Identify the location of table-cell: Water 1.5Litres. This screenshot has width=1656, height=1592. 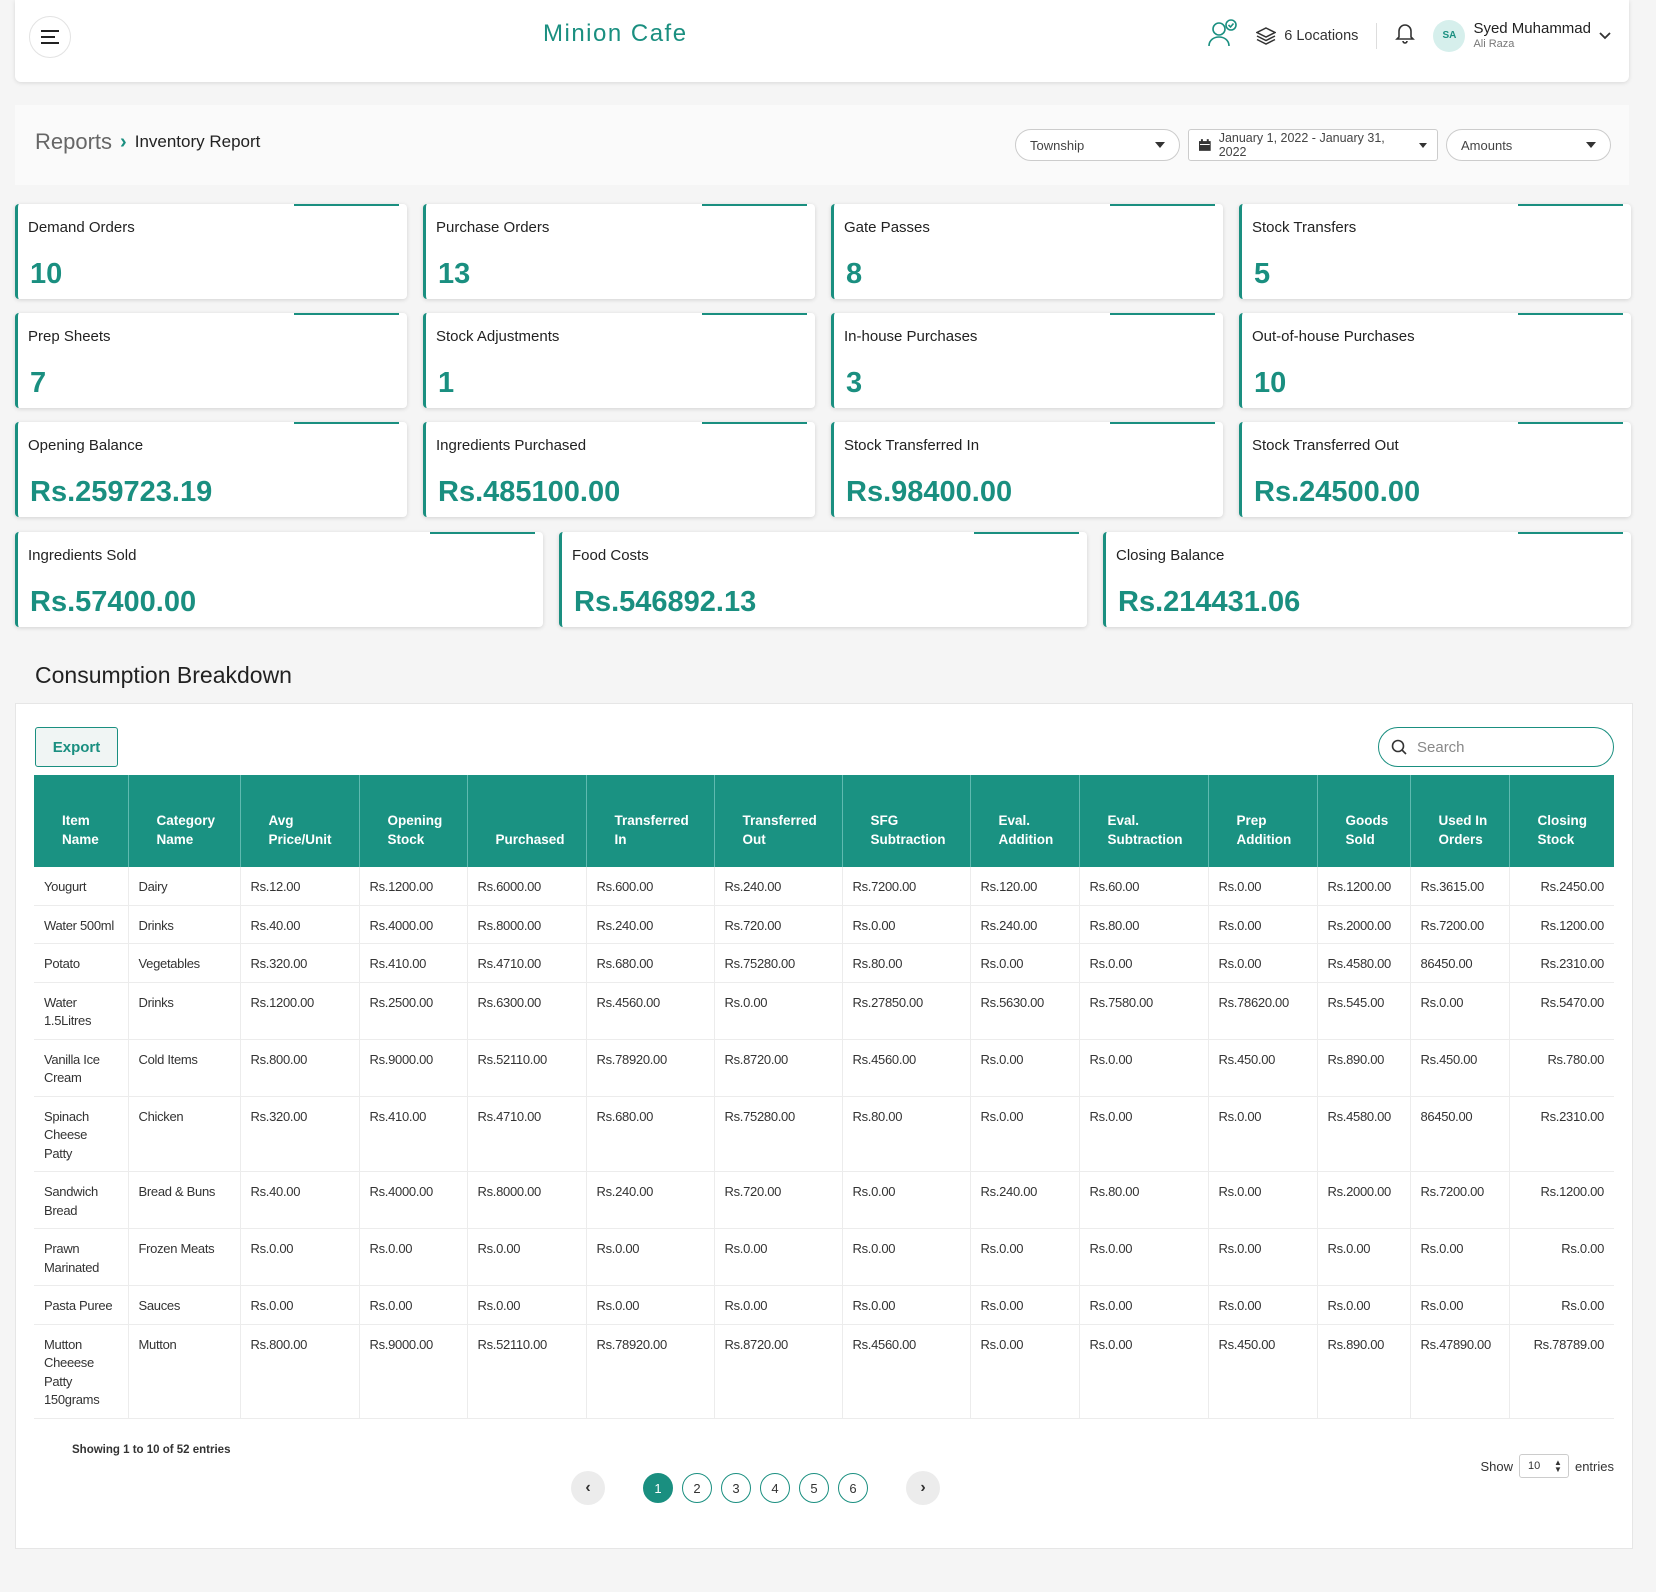
(81, 1011).